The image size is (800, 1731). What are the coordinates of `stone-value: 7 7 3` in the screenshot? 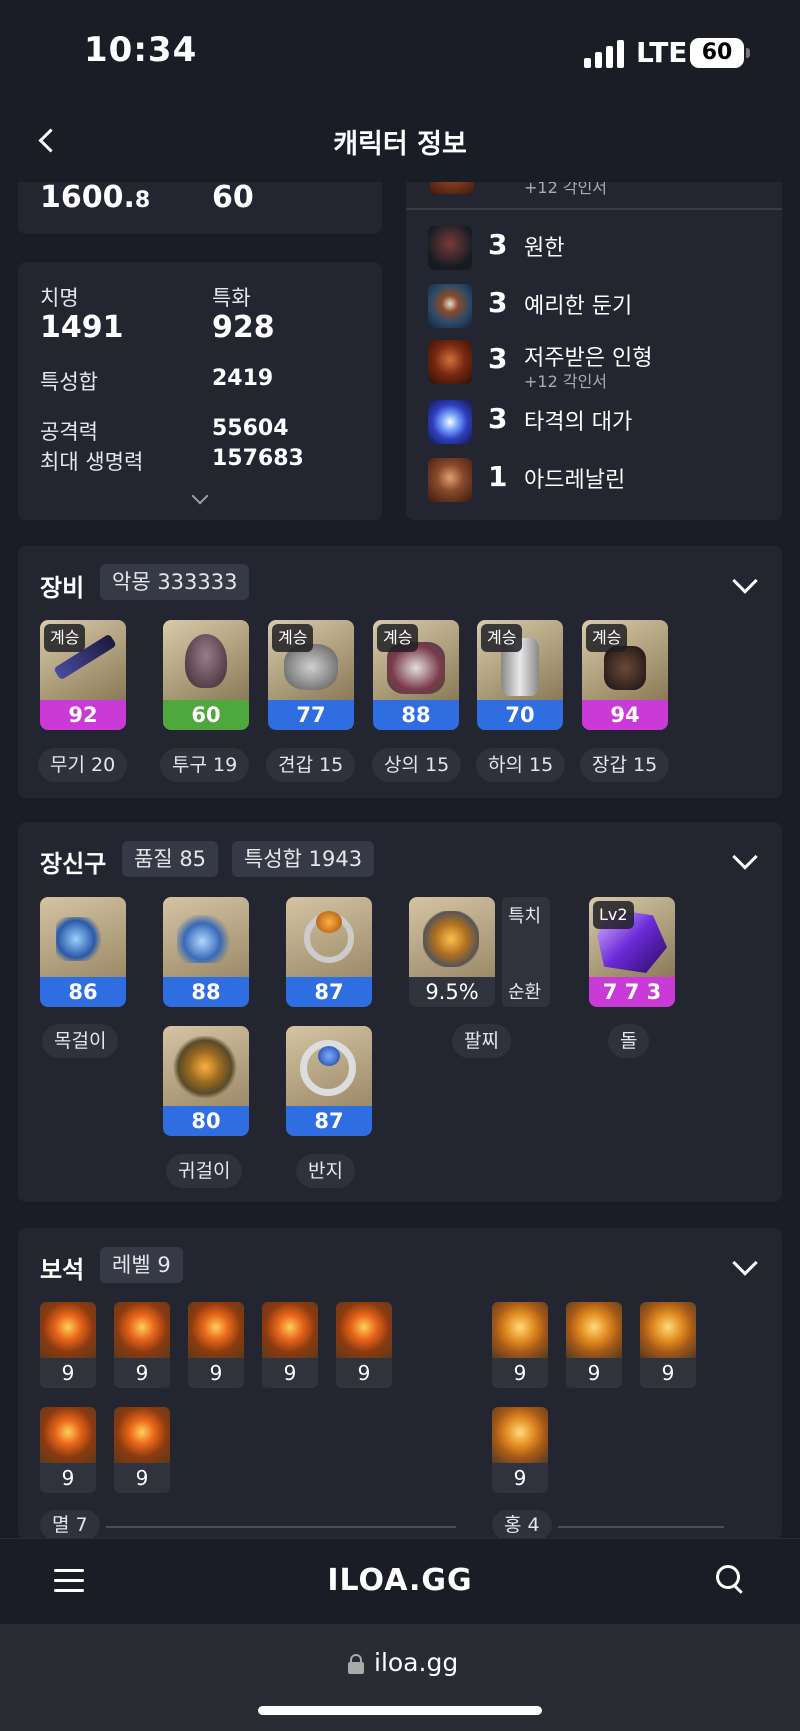 It's located at (632, 992).